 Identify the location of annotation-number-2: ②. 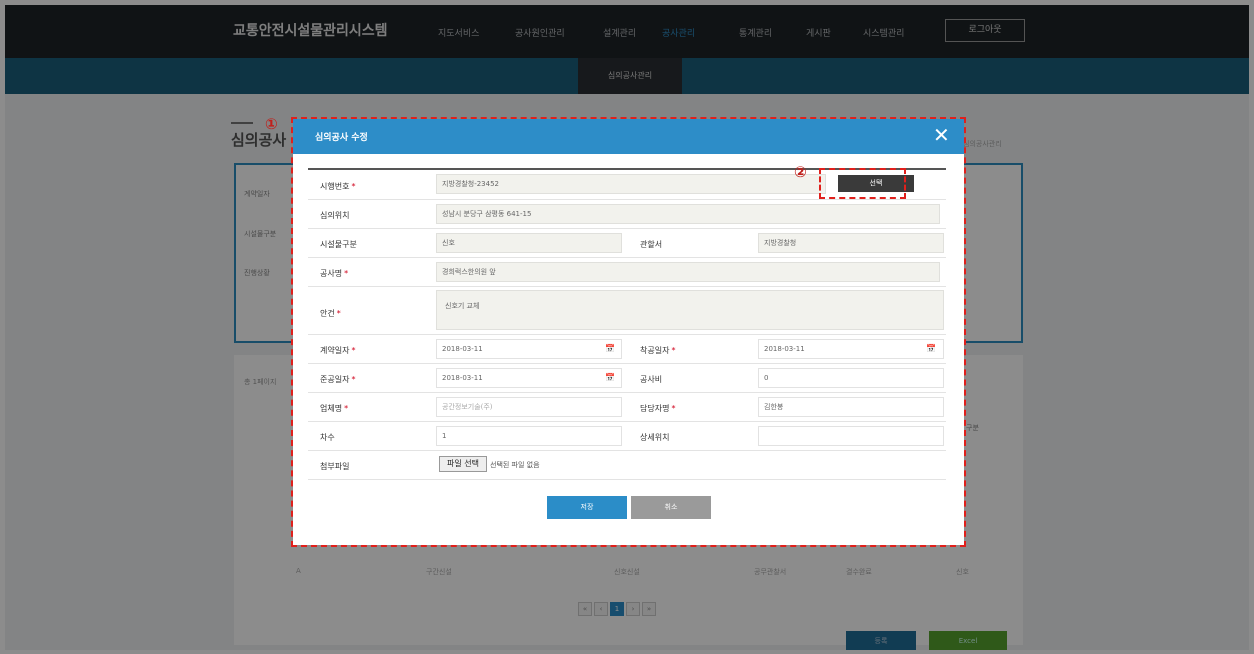
(800, 172).